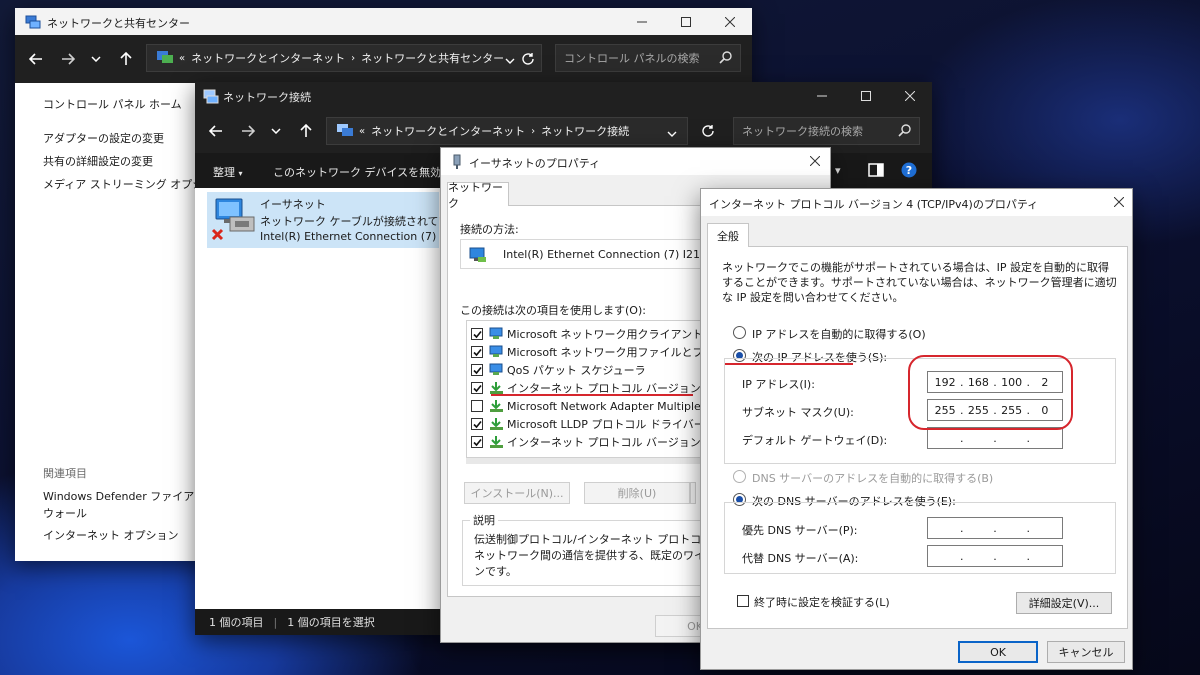 This screenshot has height=675, width=1200. What do you see at coordinates (432, 58) in the screenshot?
I see `breadcrumb-item: ネットワークと共有センター` at bounding box center [432, 58].